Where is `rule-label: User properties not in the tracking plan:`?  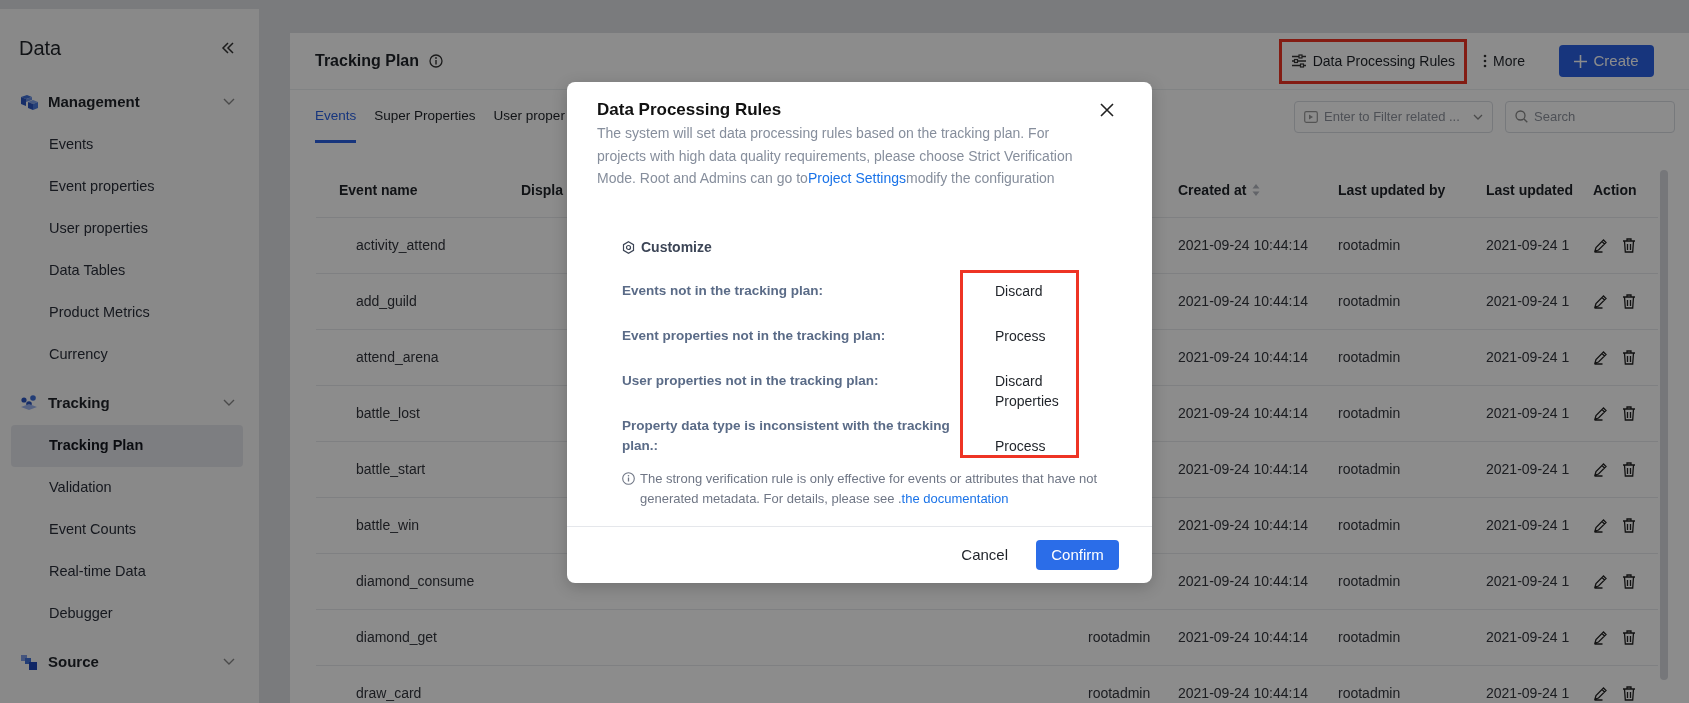
rule-label: User properties not in the tracking plan: is located at coordinates (750, 380).